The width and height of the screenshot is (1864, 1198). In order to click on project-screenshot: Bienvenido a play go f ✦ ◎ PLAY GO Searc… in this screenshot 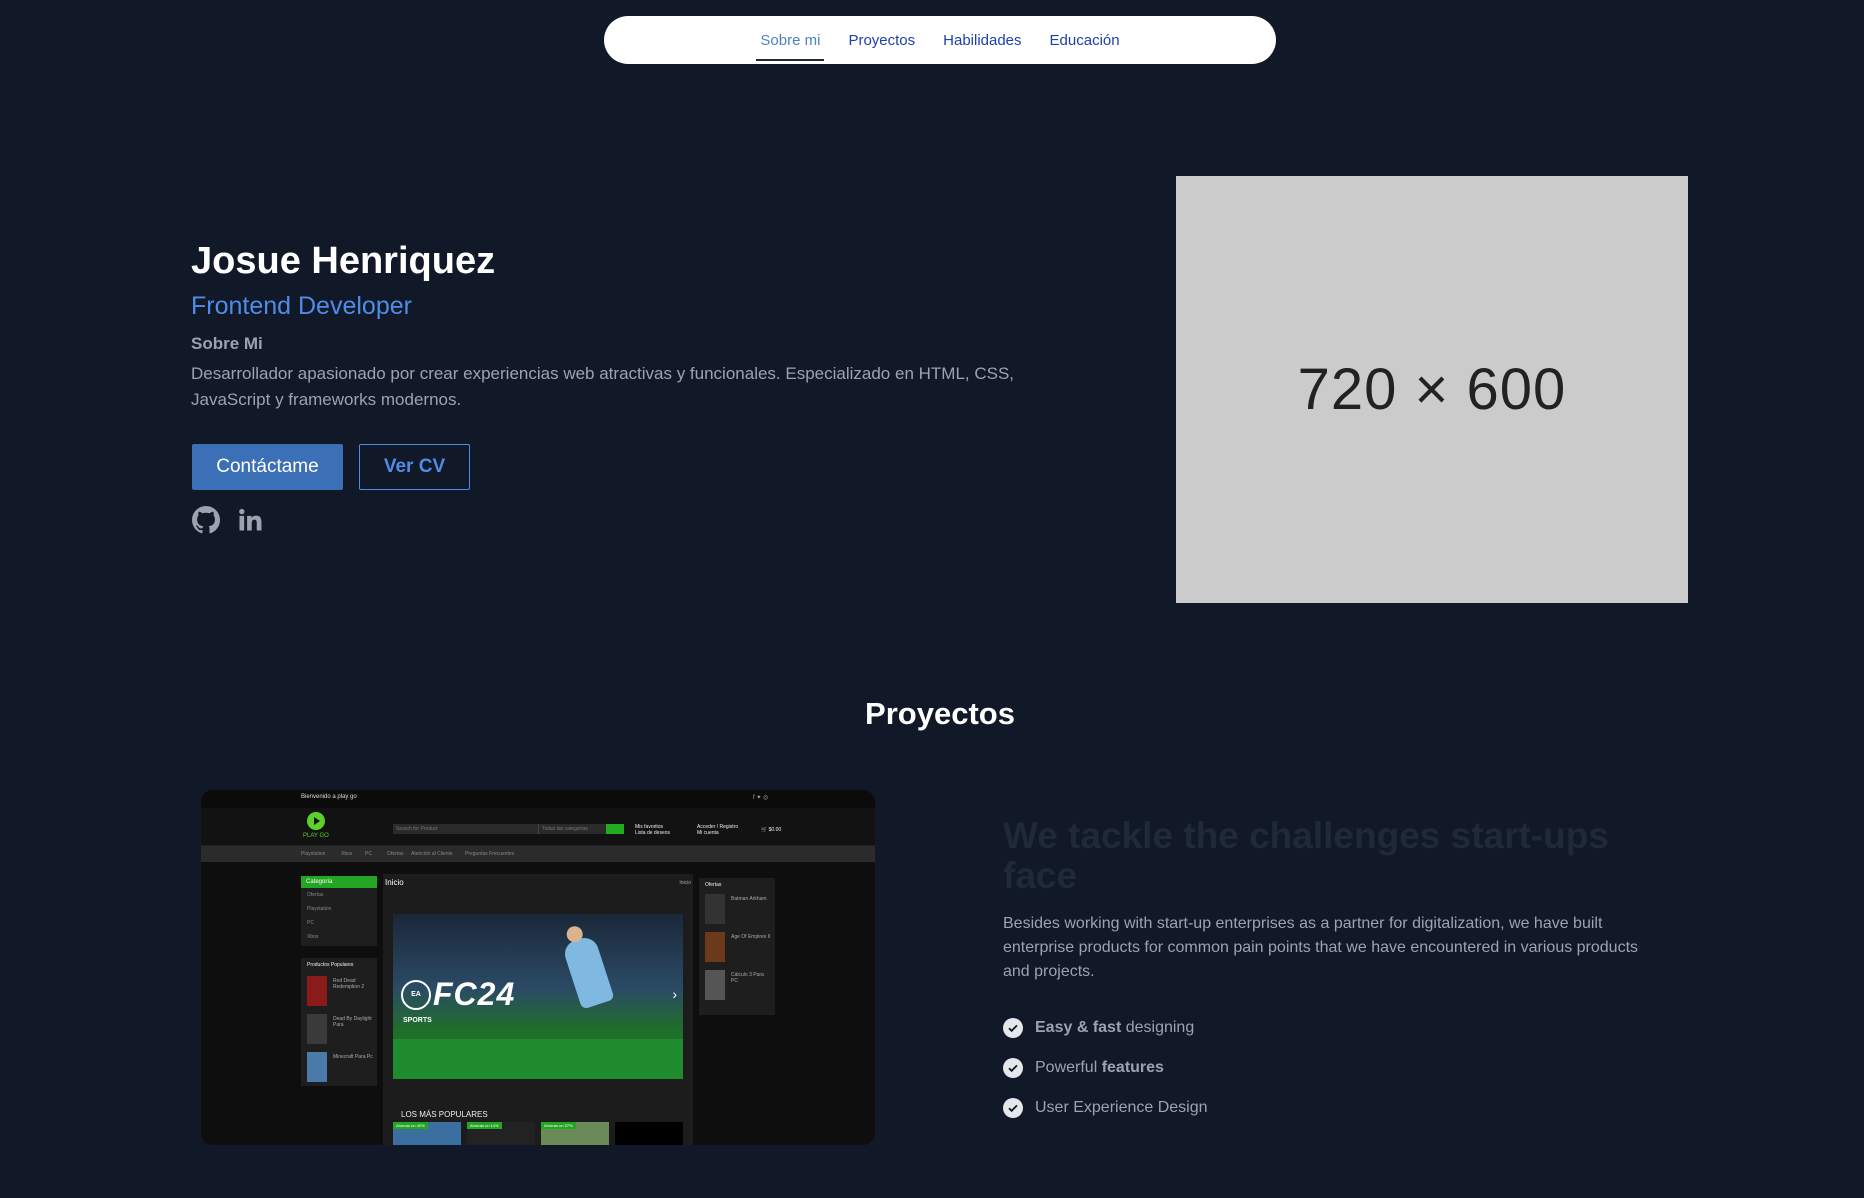, I will do `click(538, 967)`.